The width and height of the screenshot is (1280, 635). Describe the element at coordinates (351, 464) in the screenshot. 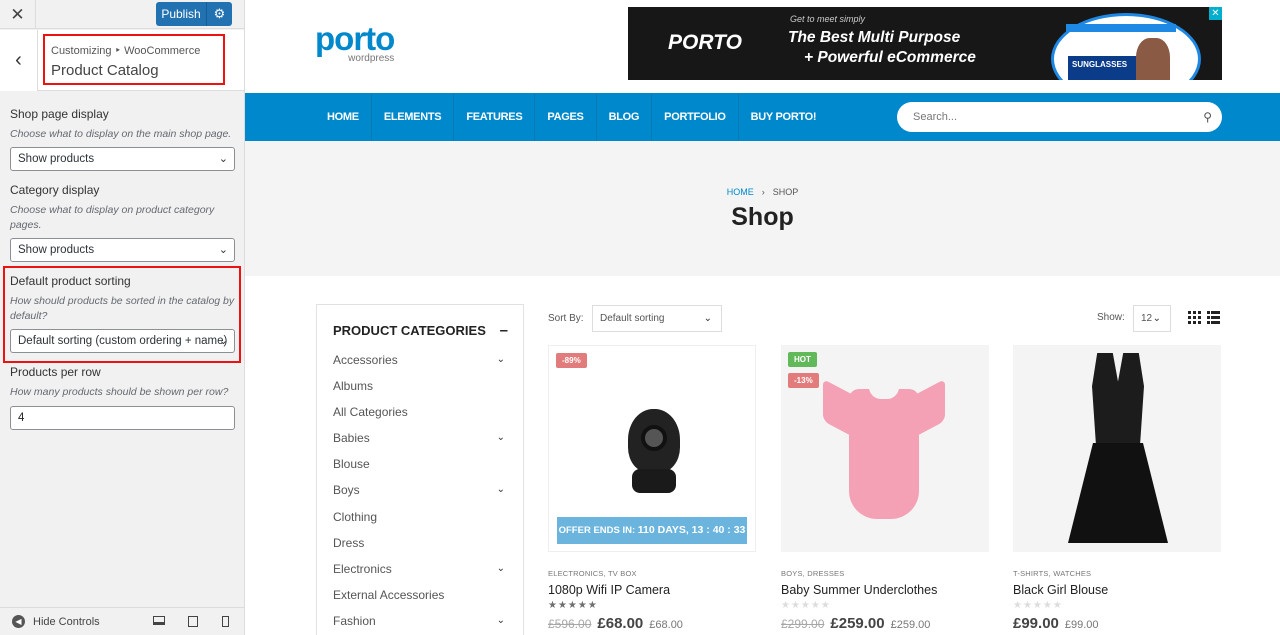

I see `category-label: Blouse` at that location.